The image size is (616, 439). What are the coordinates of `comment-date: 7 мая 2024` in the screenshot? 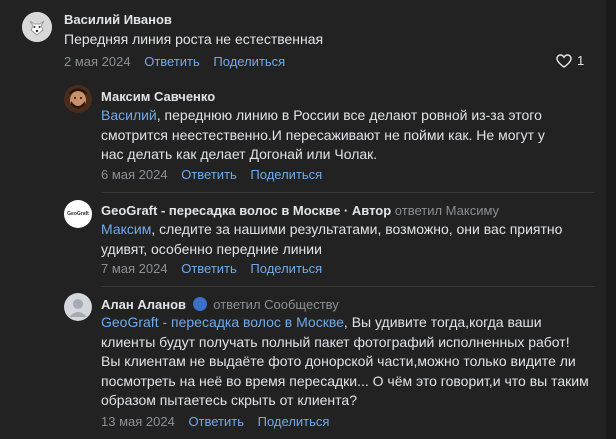 It's located at (134, 268).